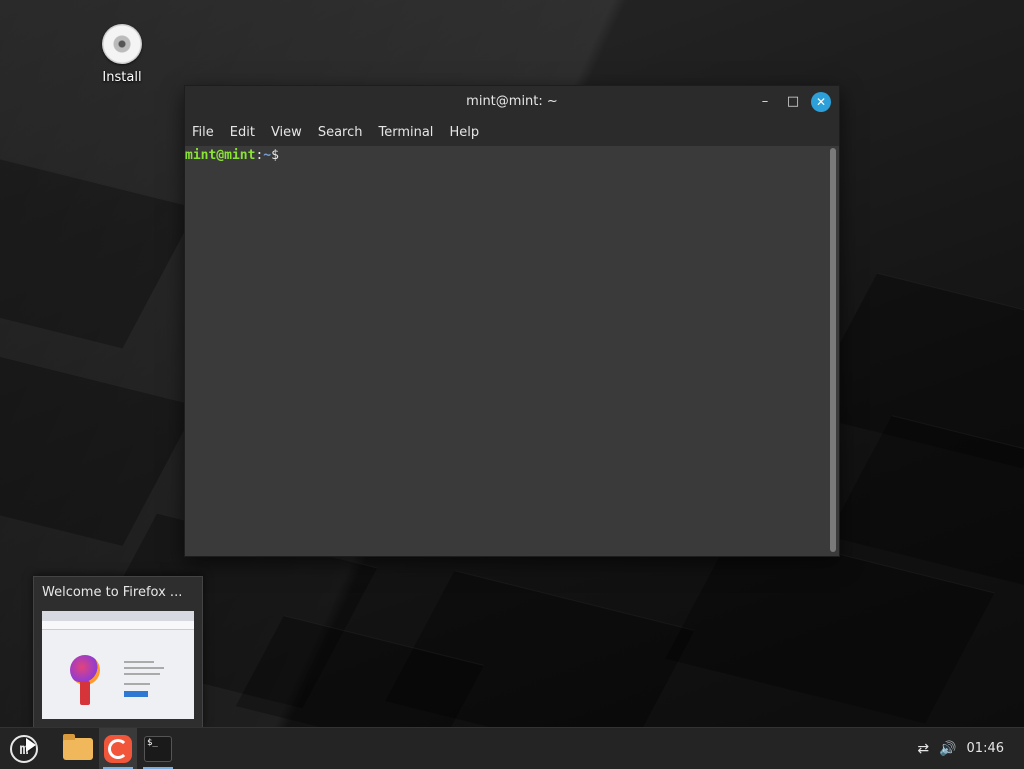  Describe the element at coordinates (24, 748) in the screenshot. I see `start-menu-button: m` at that location.